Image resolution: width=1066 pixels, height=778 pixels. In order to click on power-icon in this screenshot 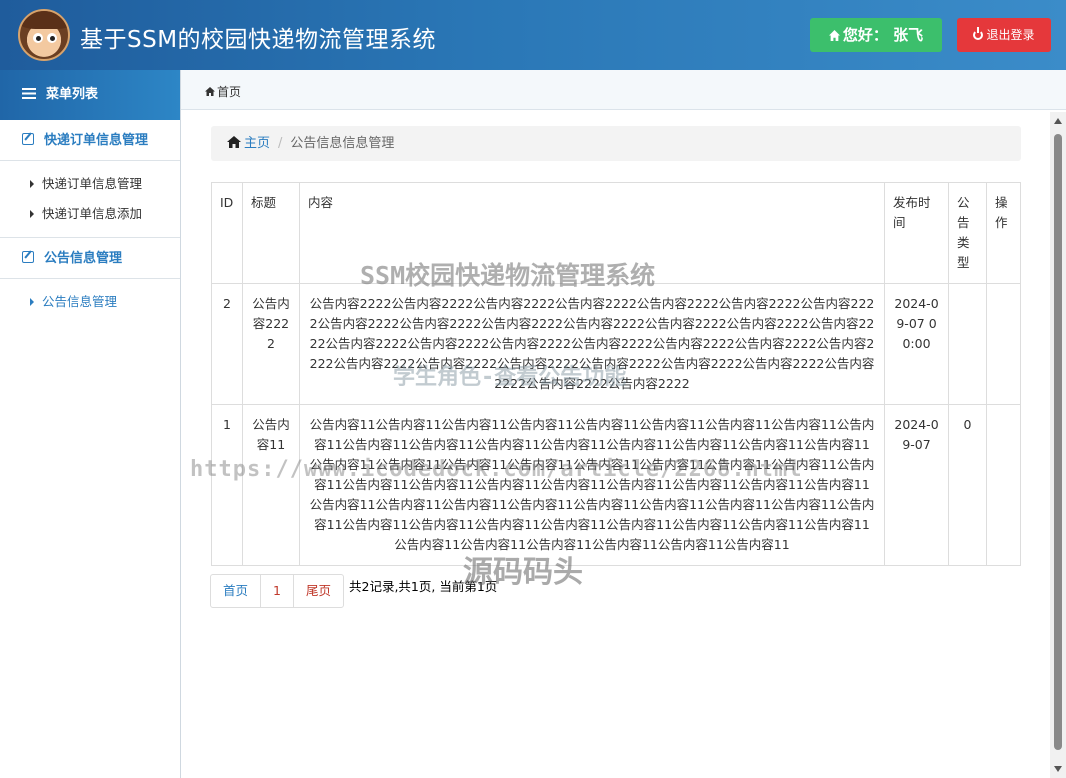, I will do `click(978, 33)`.